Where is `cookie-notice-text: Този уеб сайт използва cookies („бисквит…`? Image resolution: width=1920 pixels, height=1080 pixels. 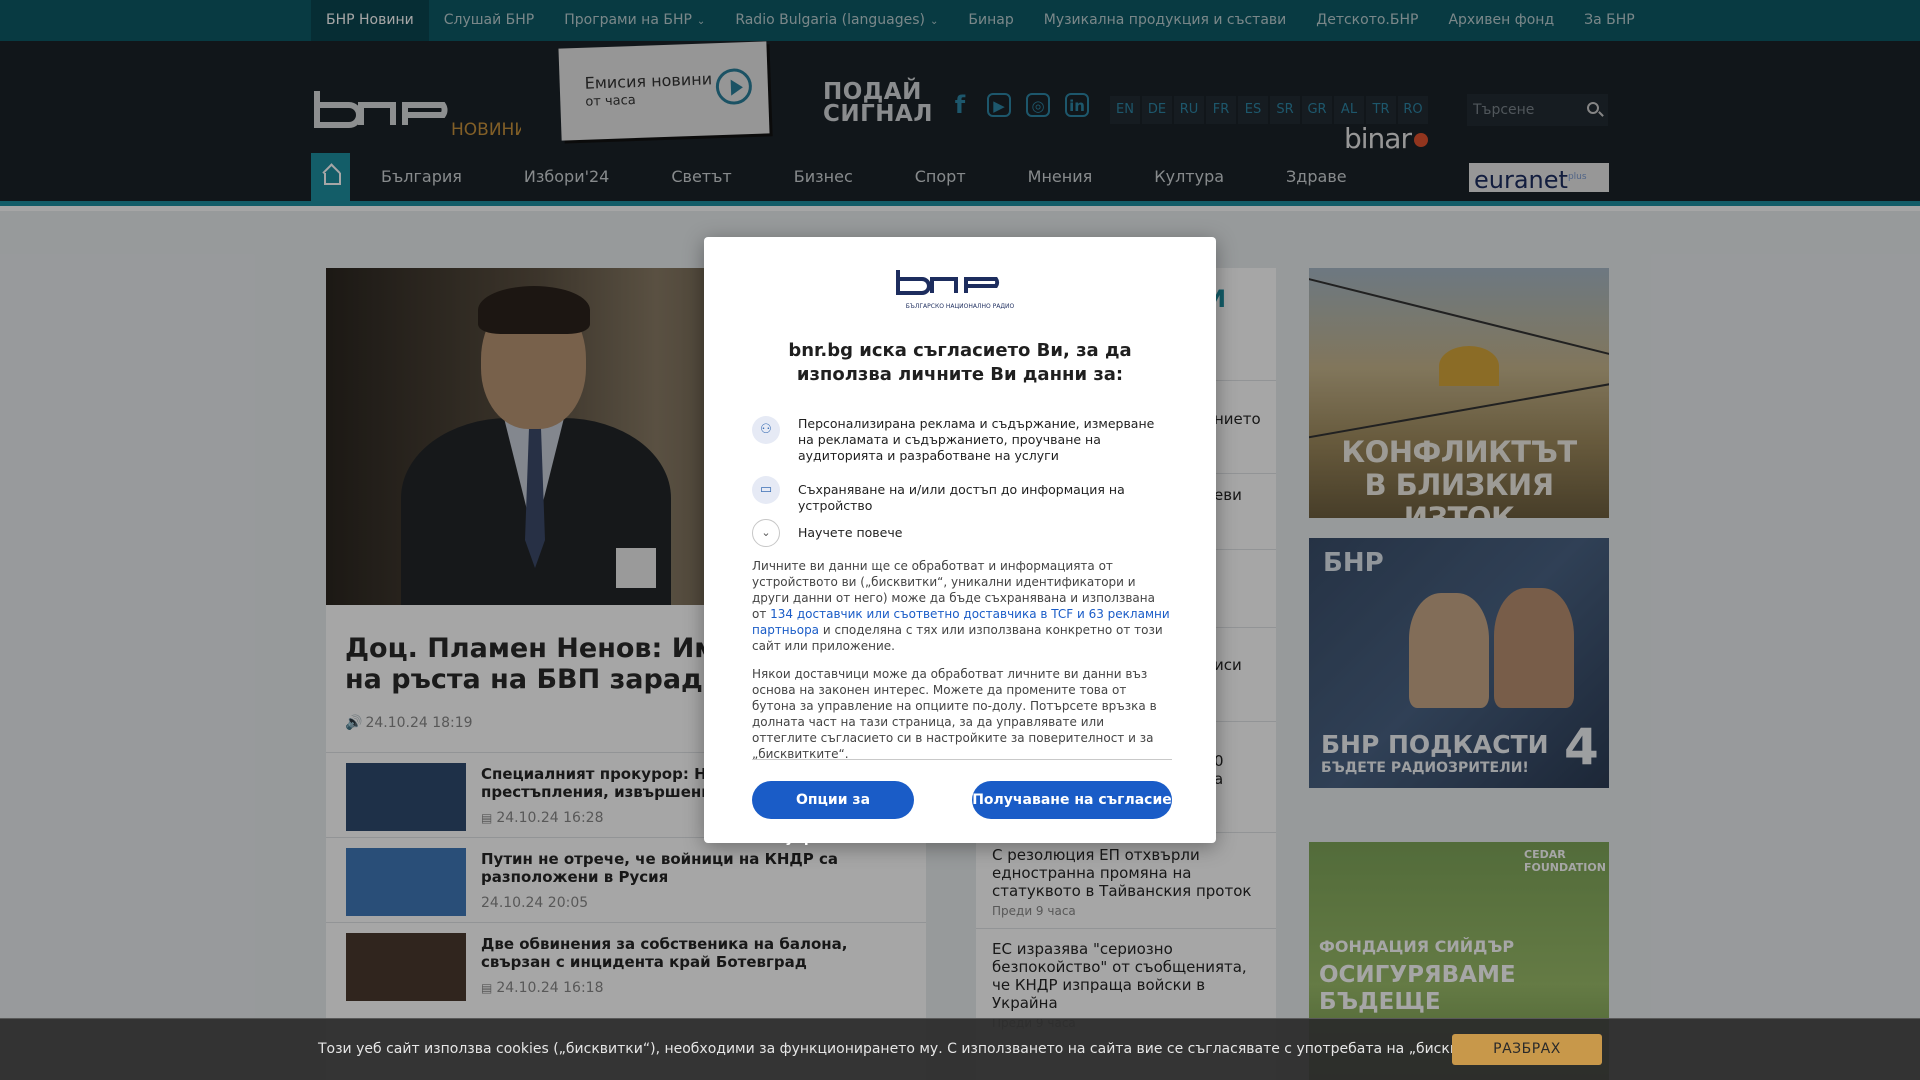 cookie-notice-text: Този уеб сайт използва cookies („бисквит… is located at coordinates (911, 1049).